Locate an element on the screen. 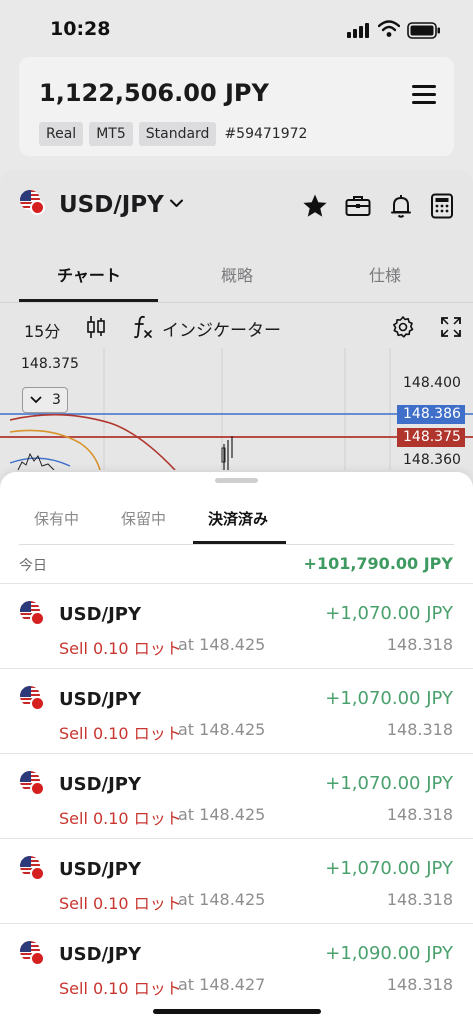  home-indicator is located at coordinates (237, 1011).